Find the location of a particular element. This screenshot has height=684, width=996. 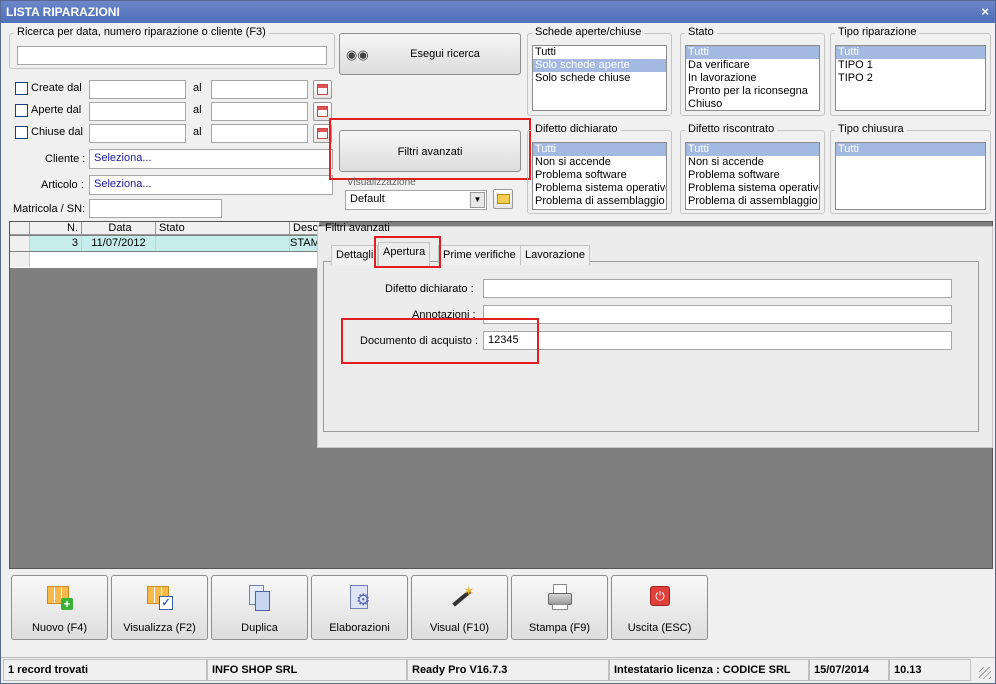

list-item: TIPO 2 is located at coordinates (910, 78).